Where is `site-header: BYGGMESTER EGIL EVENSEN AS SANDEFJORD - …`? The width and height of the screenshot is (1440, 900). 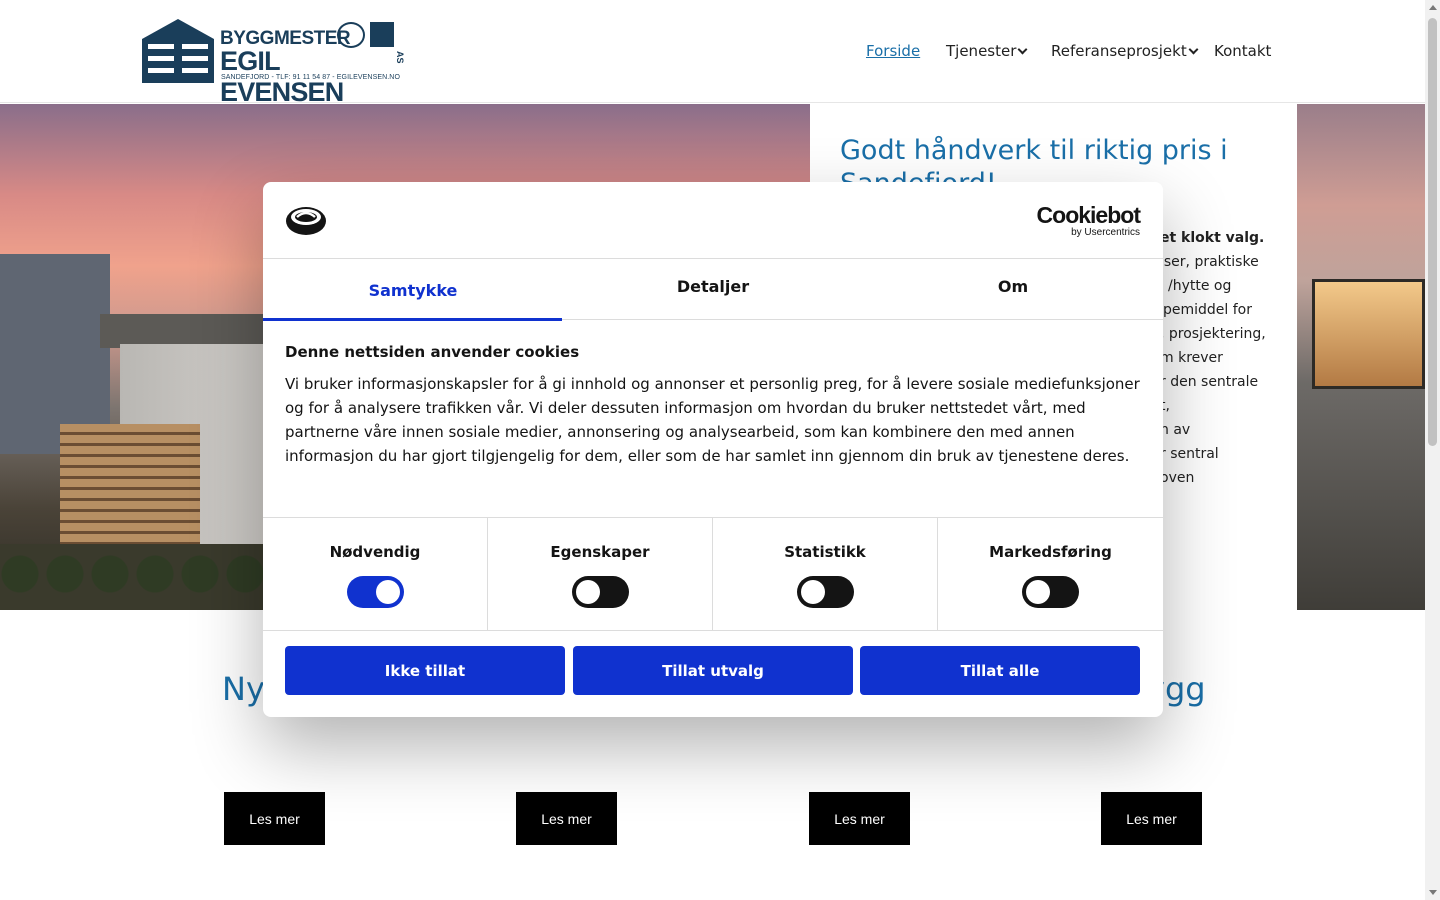
site-header: BYGGMESTER EGIL EVENSEN AS SANDEFJORD - … is located at coordinates (712, 53).